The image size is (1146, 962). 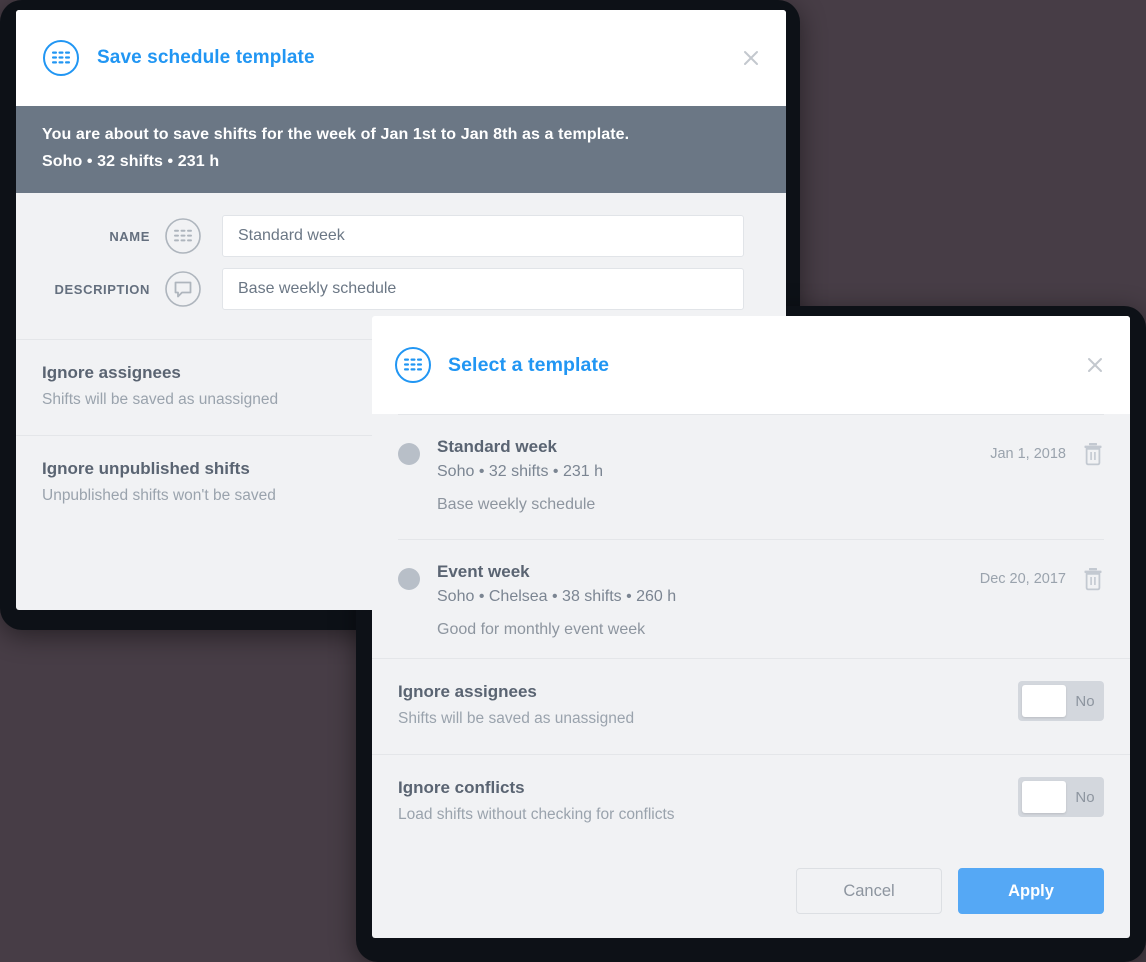 What do you see at coordinates (102, 289) in the screenshot?
I see `description-field-label: DESCRIPTION` at bounding box center [102, 289].